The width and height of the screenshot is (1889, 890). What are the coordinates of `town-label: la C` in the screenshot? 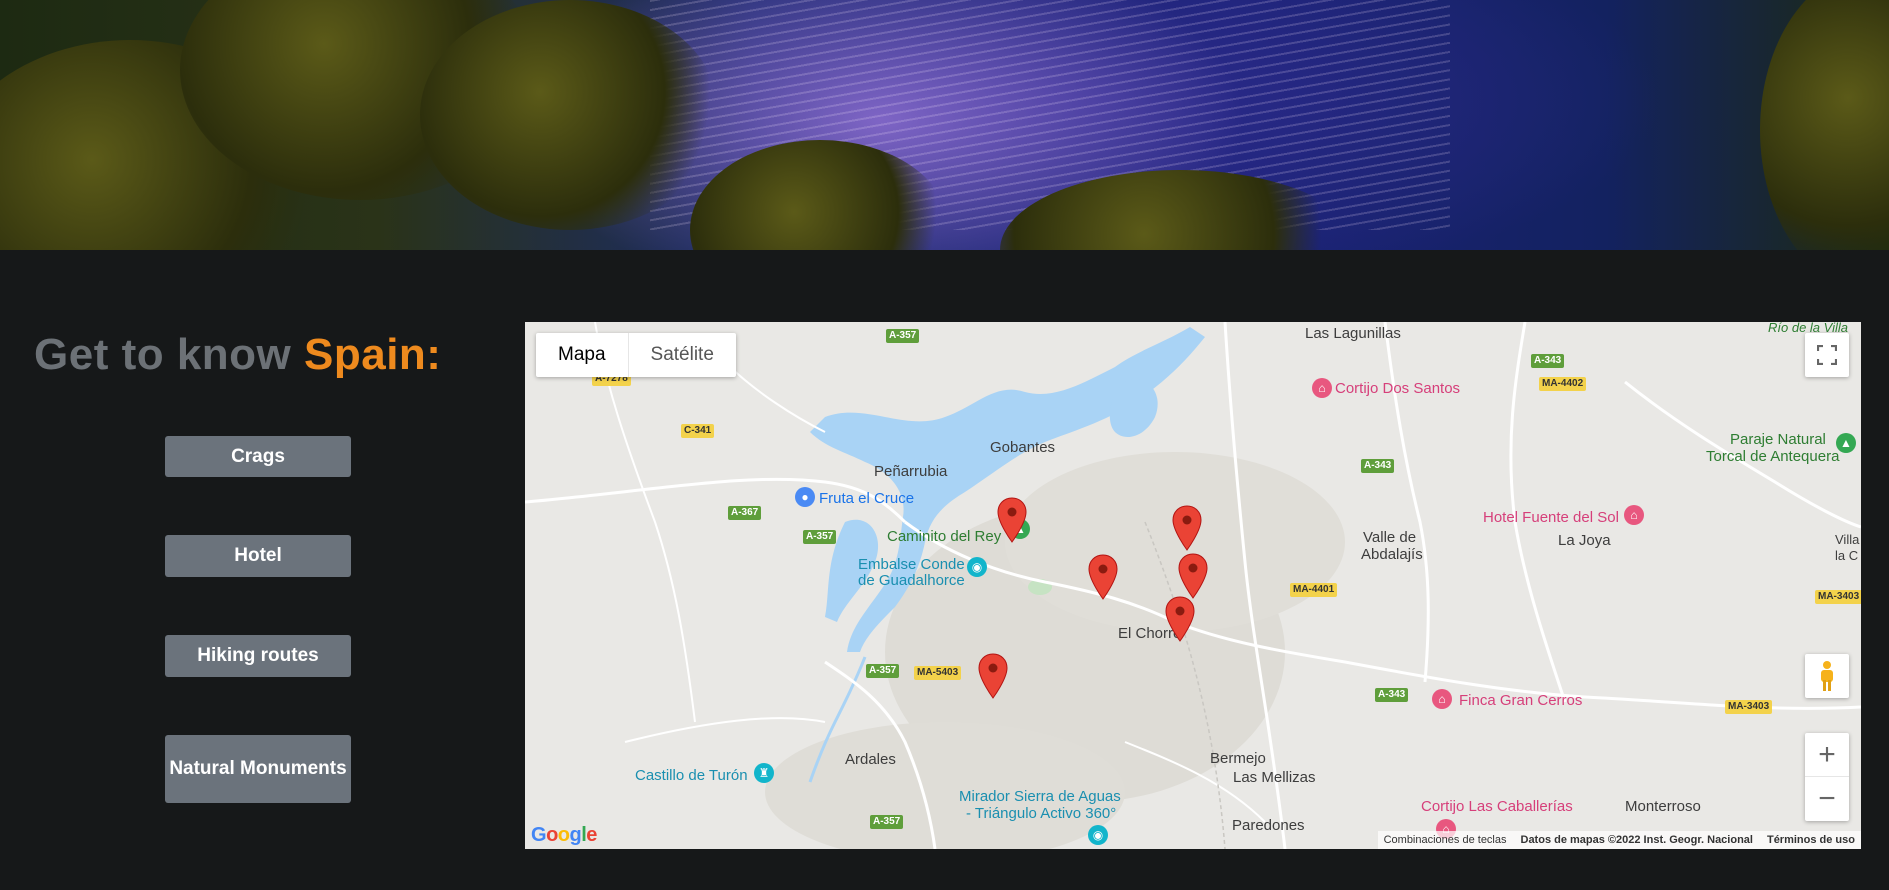 It's located at (1847, 555).